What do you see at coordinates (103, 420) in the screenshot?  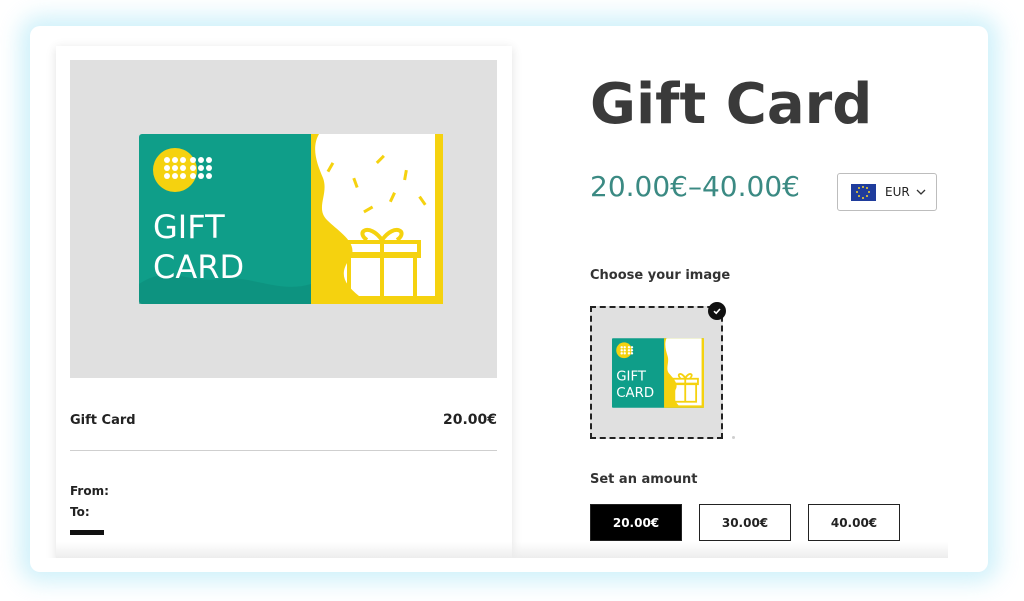 I see `preview-title: Gift Card` at bounding box center [103, 420].